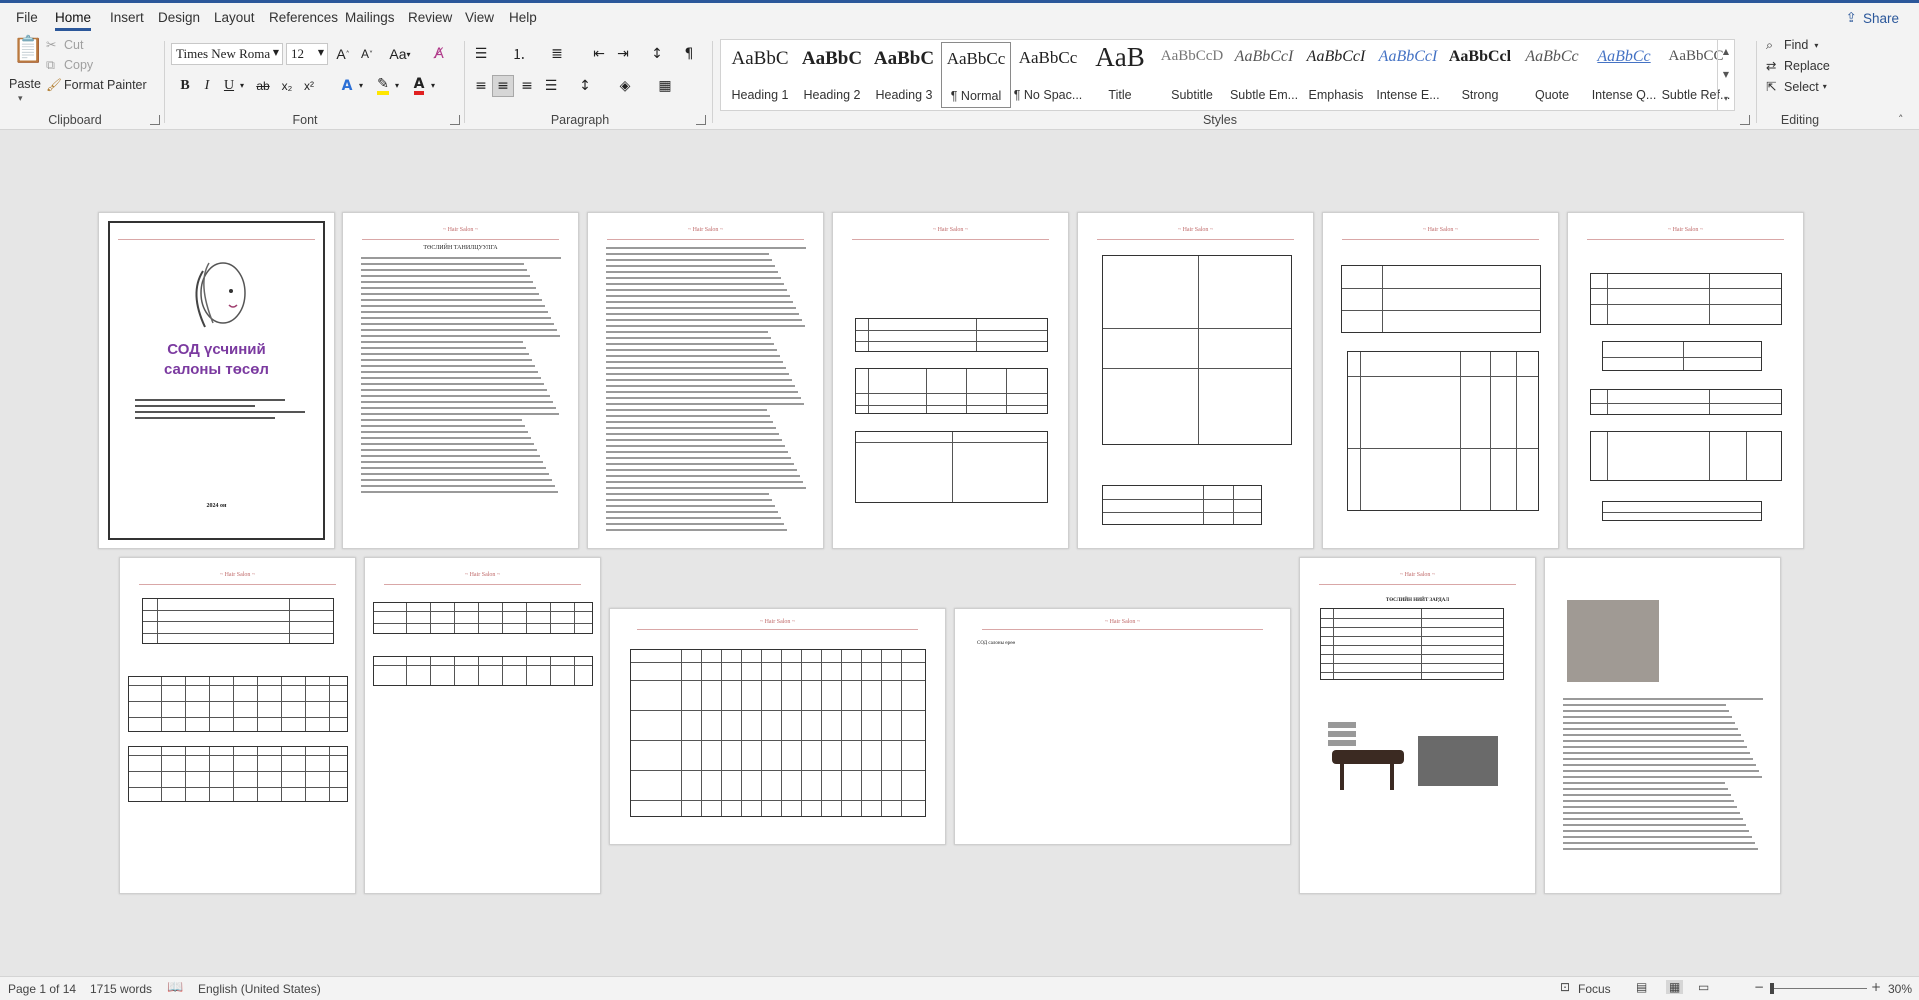 This screenshot has width=1919, height=1000. Describe the element at coordinates (1336, 75) in the screenshot. I see `style-emphasis: AaBbCcI Emphasis` at that location.